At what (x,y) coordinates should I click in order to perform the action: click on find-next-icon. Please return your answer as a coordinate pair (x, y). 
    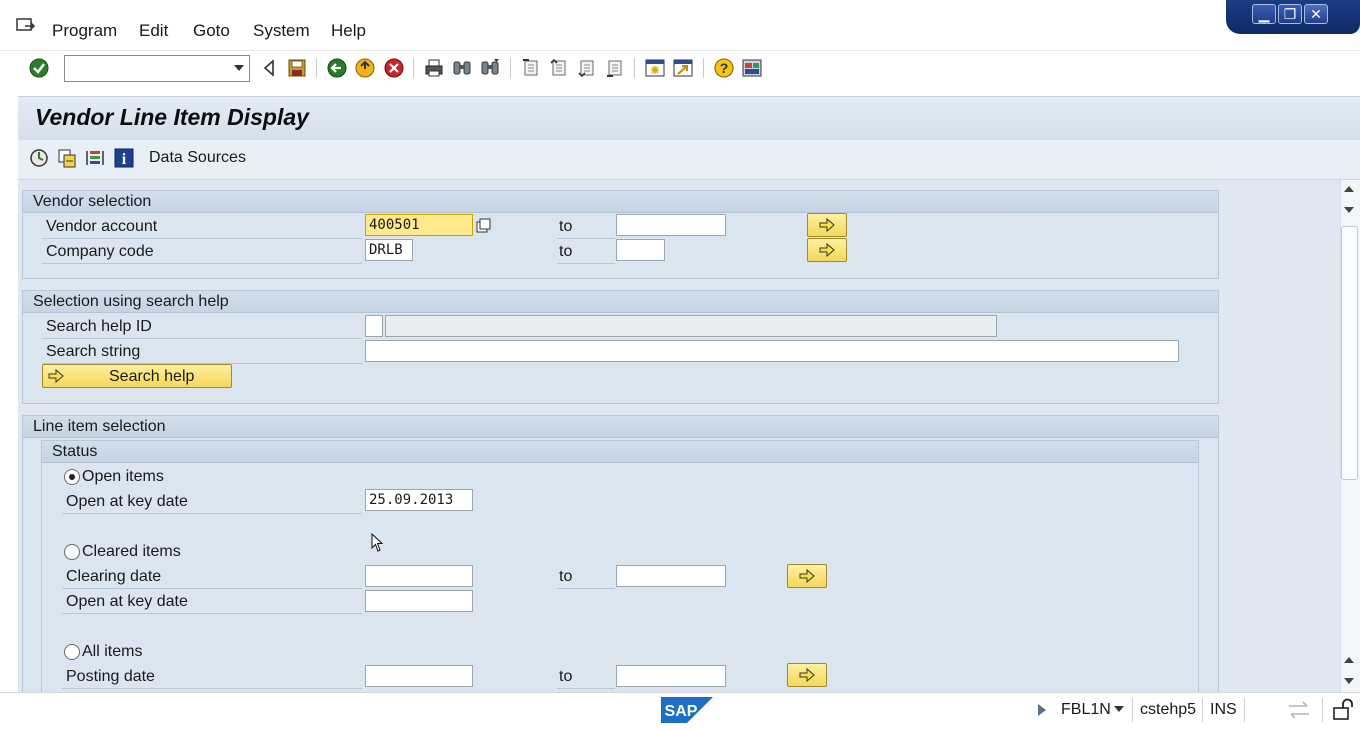
    Looking at the image, I should click on (490, 68).